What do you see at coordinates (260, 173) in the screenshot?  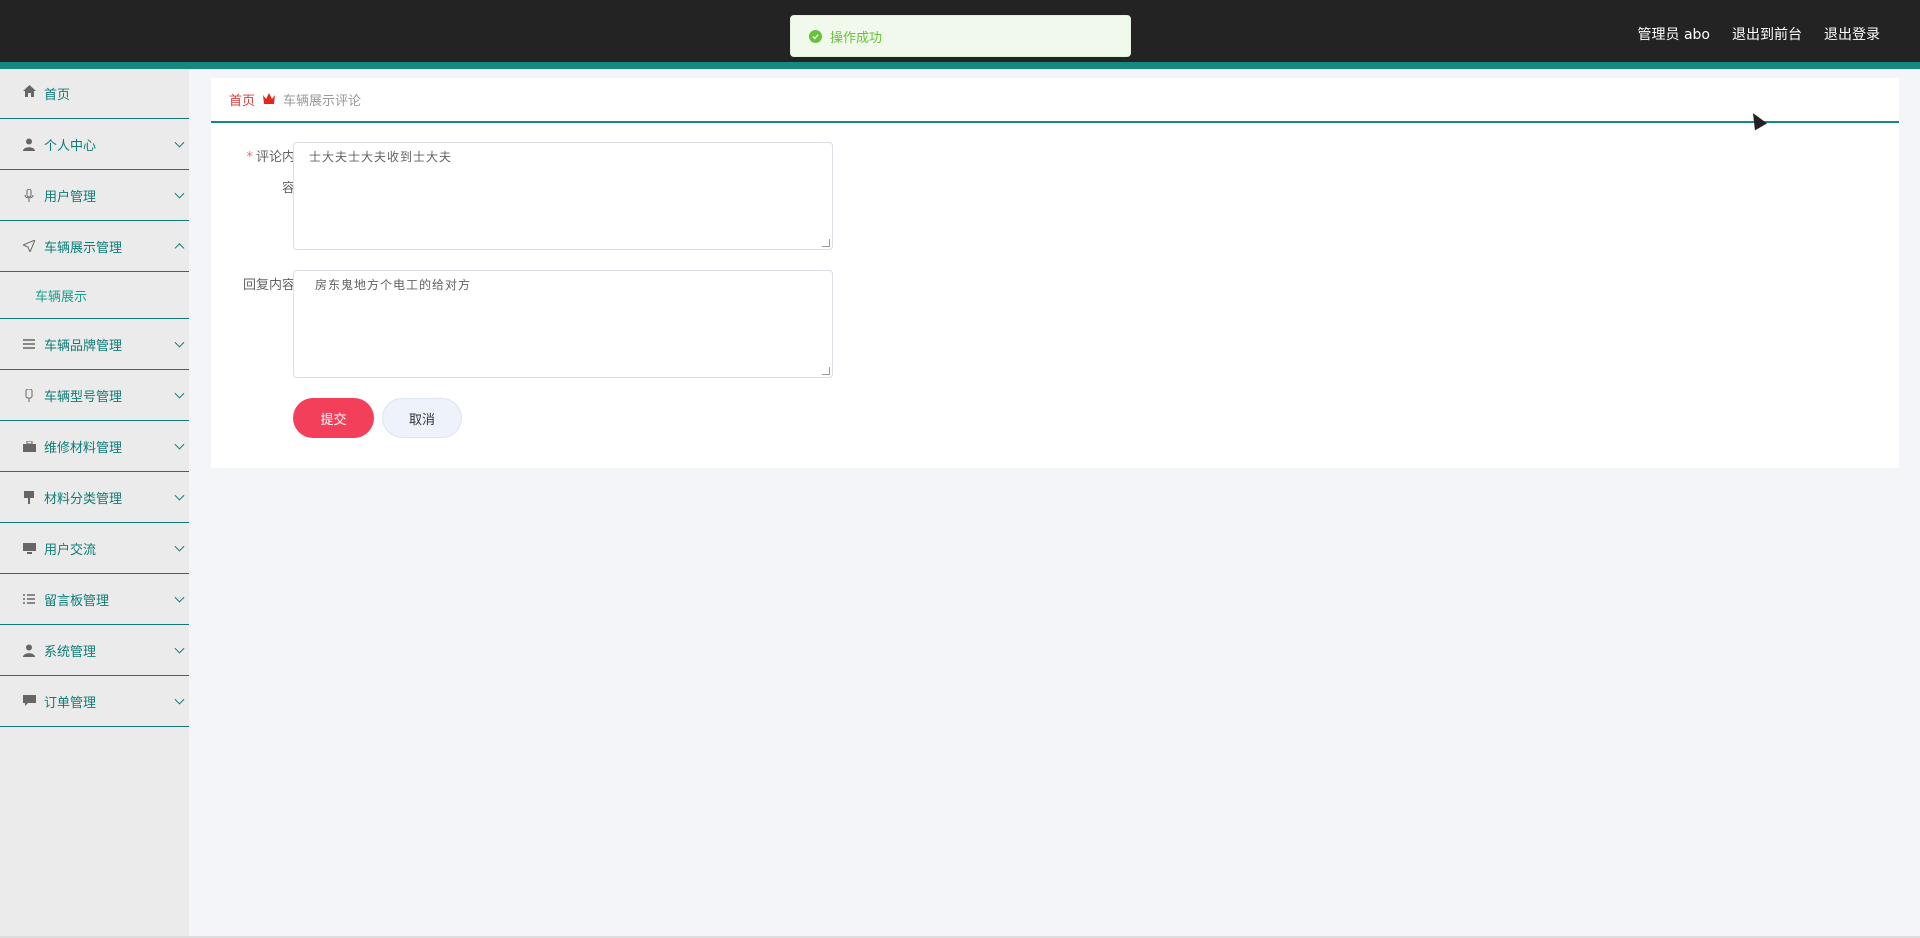 I see `comment-label: * 评论内 容` at bounding box center [260, 173].